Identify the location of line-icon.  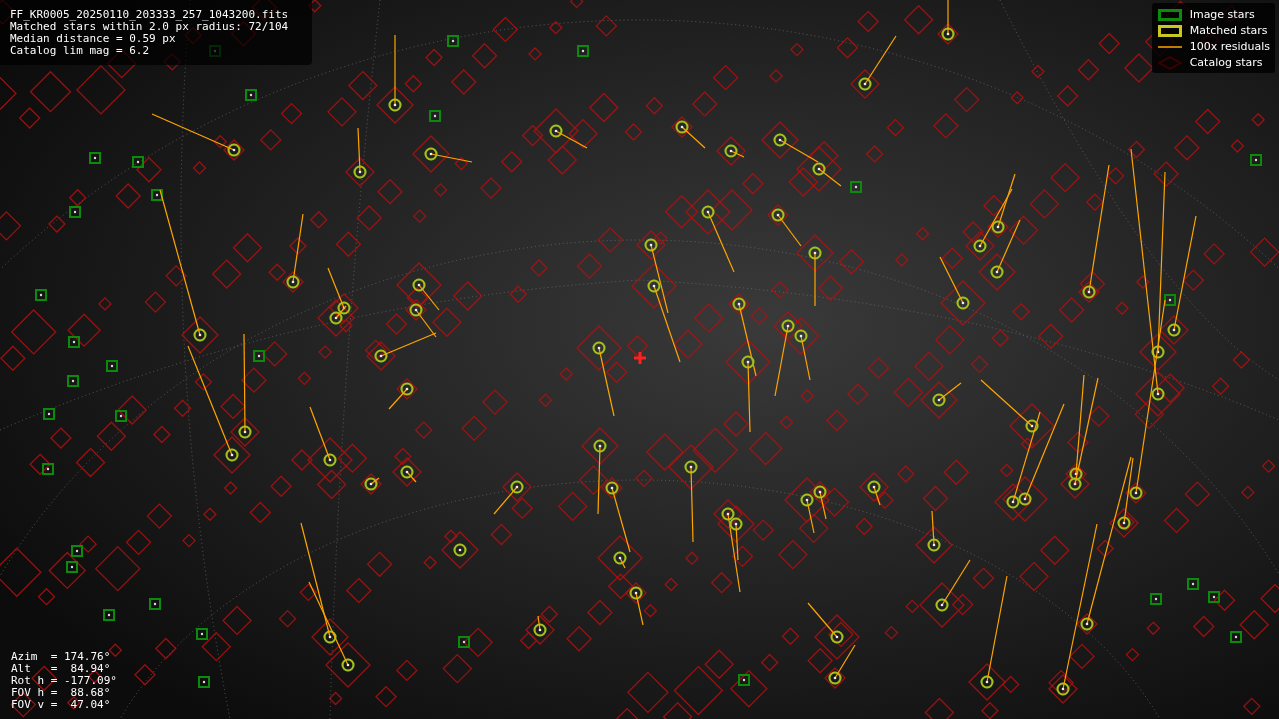
(1169, 46).